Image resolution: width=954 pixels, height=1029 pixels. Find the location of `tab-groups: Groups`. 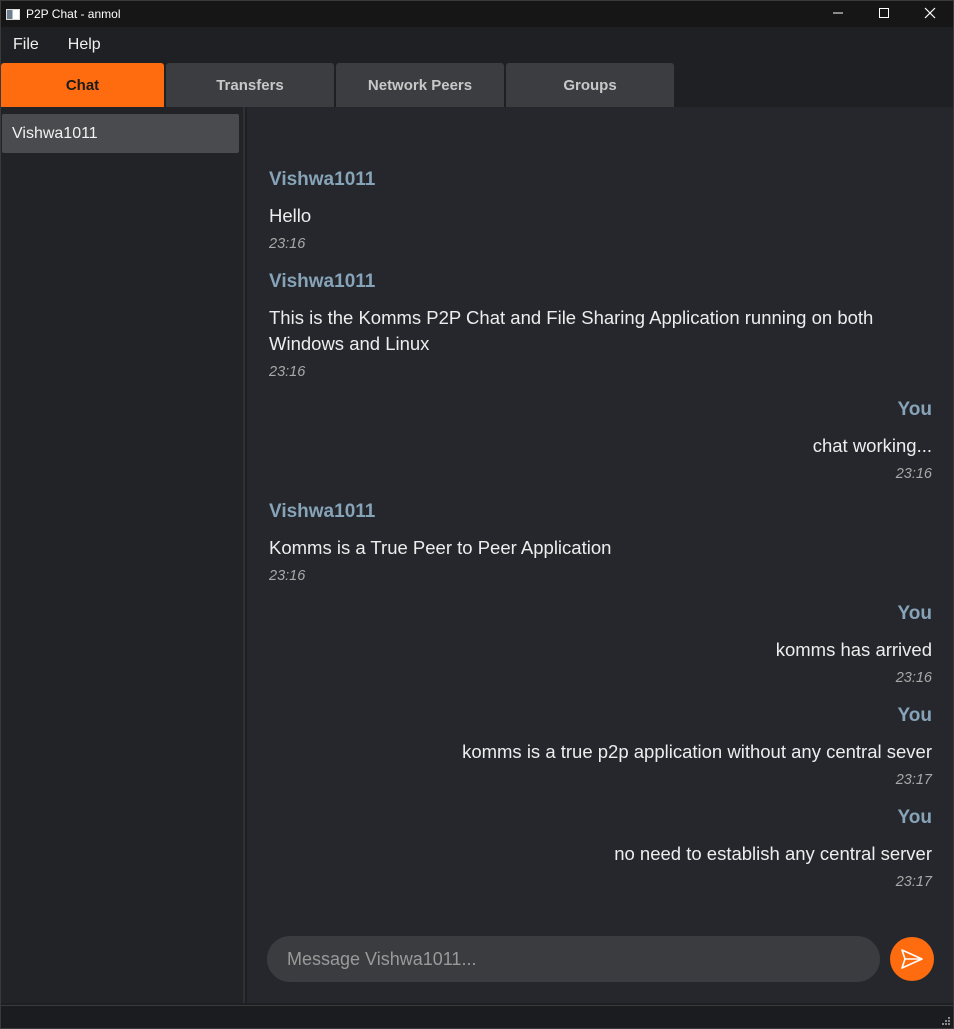

tab-groups: Groups is located at coordinates (590, 85).